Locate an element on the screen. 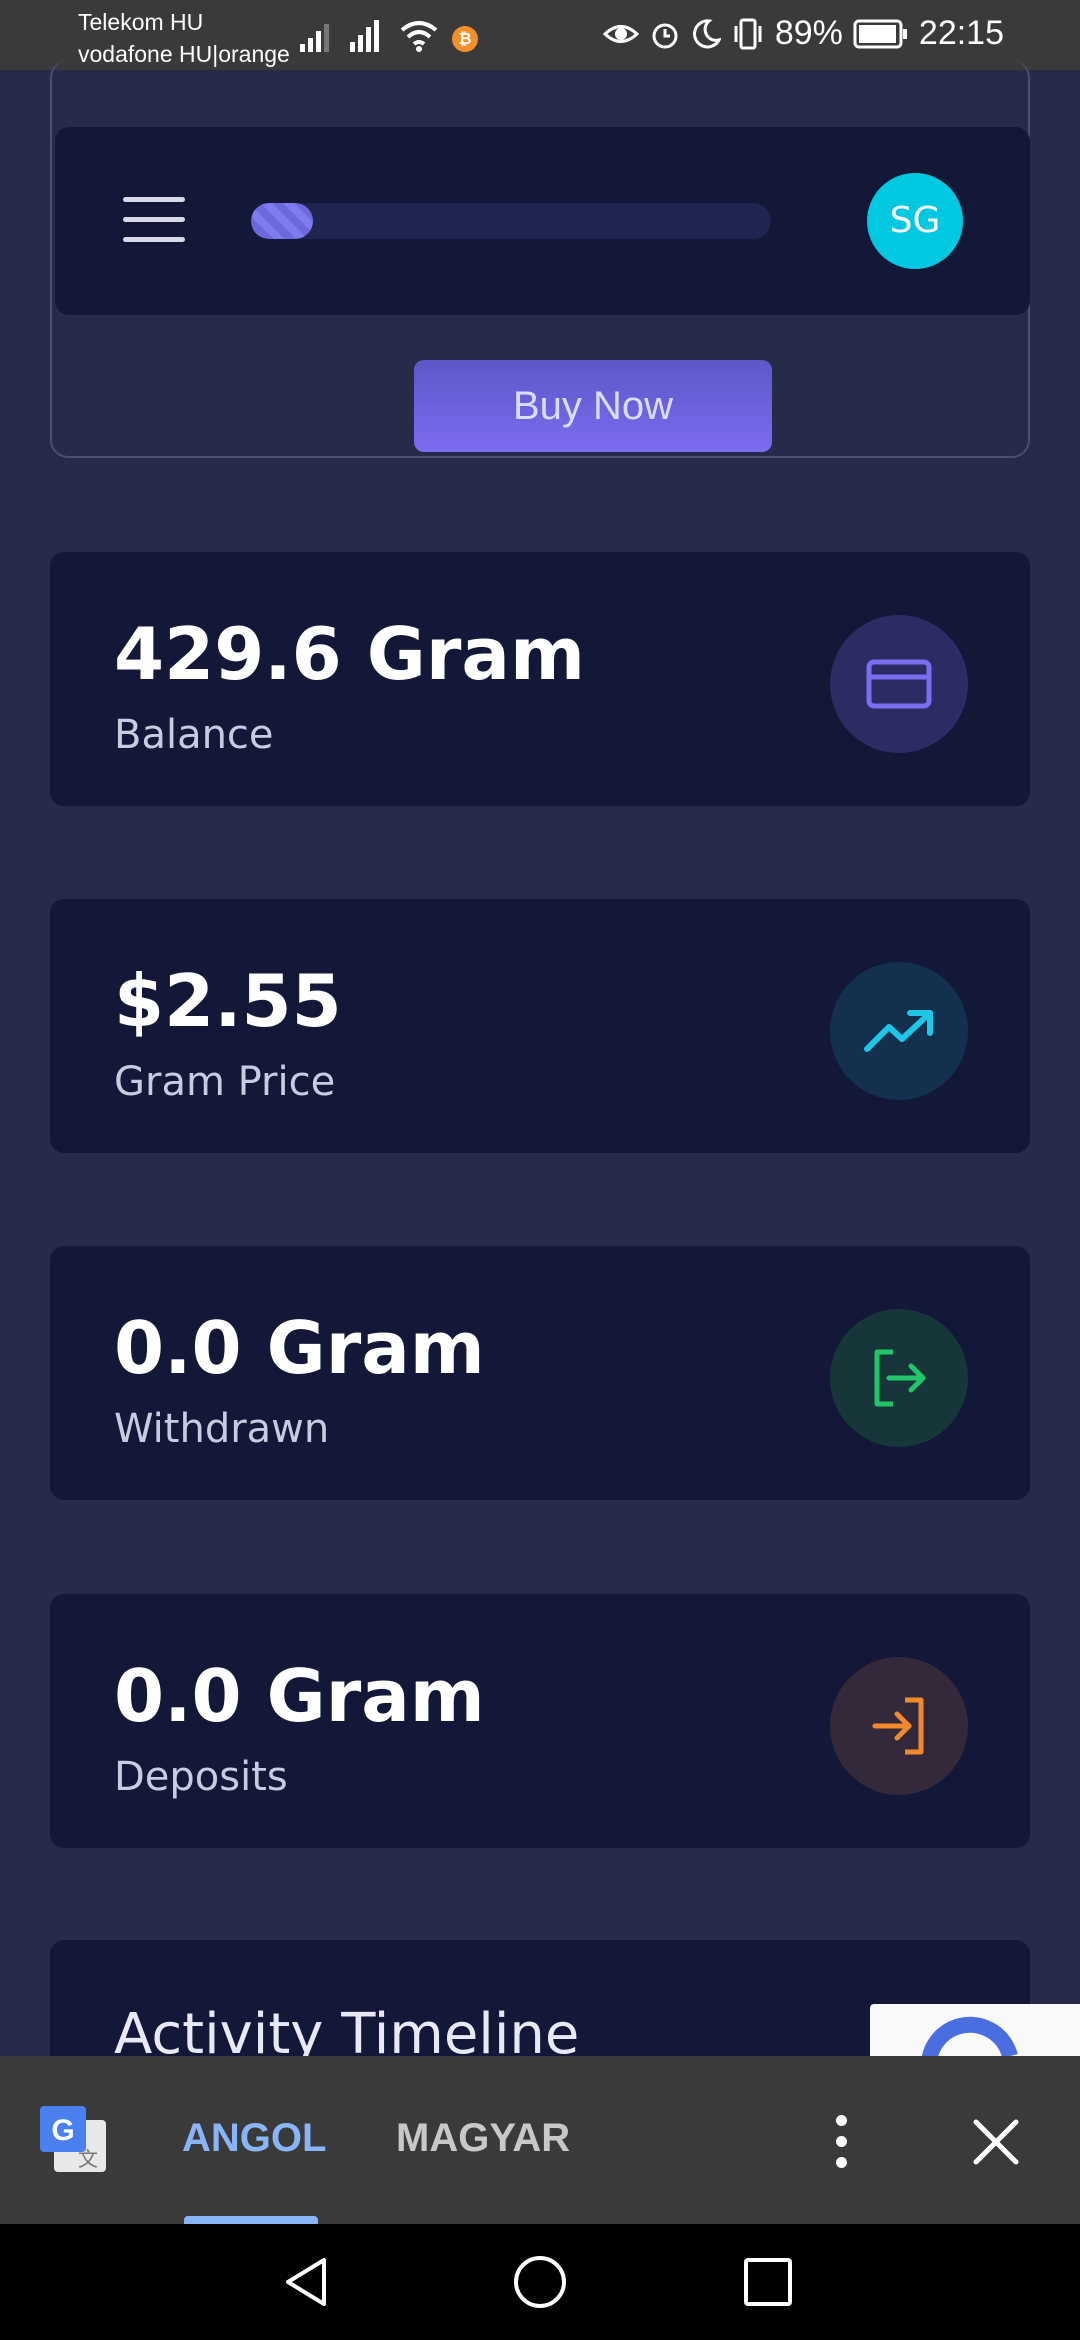 The width and height of the screenshot is (1080, 2340). active-tab-indicator is located at coordinates (251, 2220).